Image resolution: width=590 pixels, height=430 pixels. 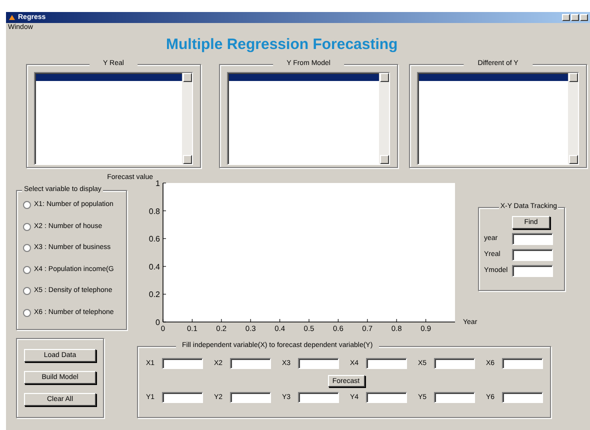 I want to click on minimize-button, so click(x=566, y=17).